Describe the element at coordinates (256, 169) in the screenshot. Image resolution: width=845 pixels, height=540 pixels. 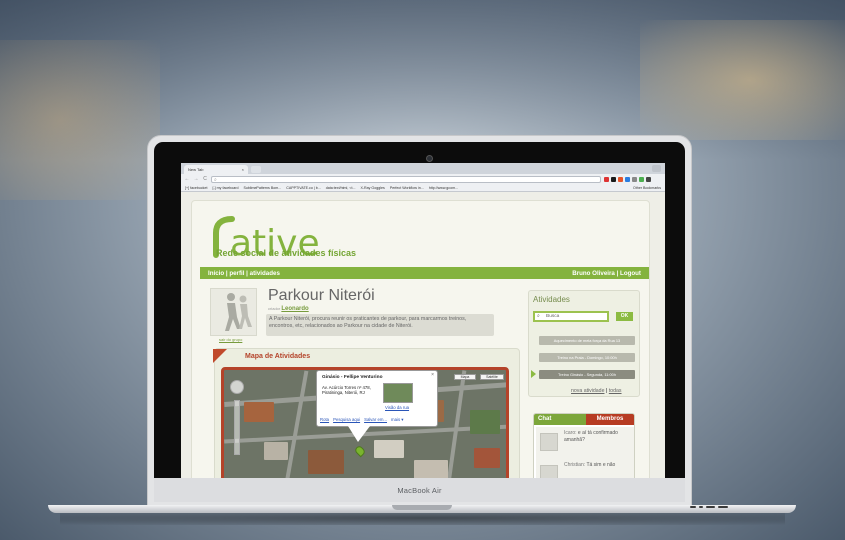
I see `new-tab-button` at that location.